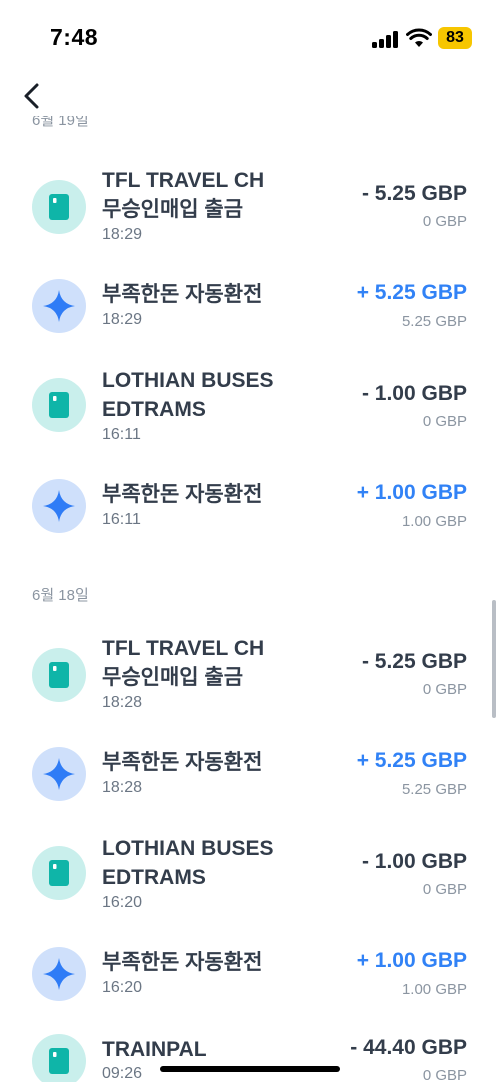 The image size is (500, 1082). What do you see at coordinates (494, 659) in the screenshot?
I see `scrollbar` at bounding box center [494, 659].